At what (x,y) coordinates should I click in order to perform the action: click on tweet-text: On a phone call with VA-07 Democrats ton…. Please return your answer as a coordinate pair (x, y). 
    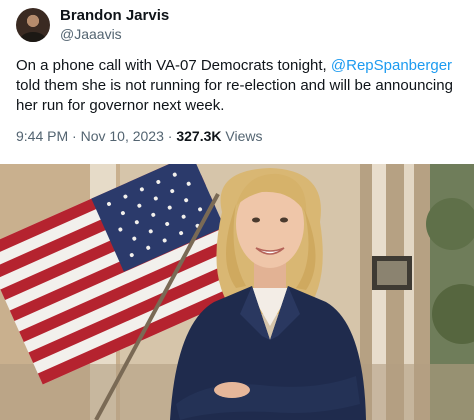
    Looking at the image, I should click on (242, 86).